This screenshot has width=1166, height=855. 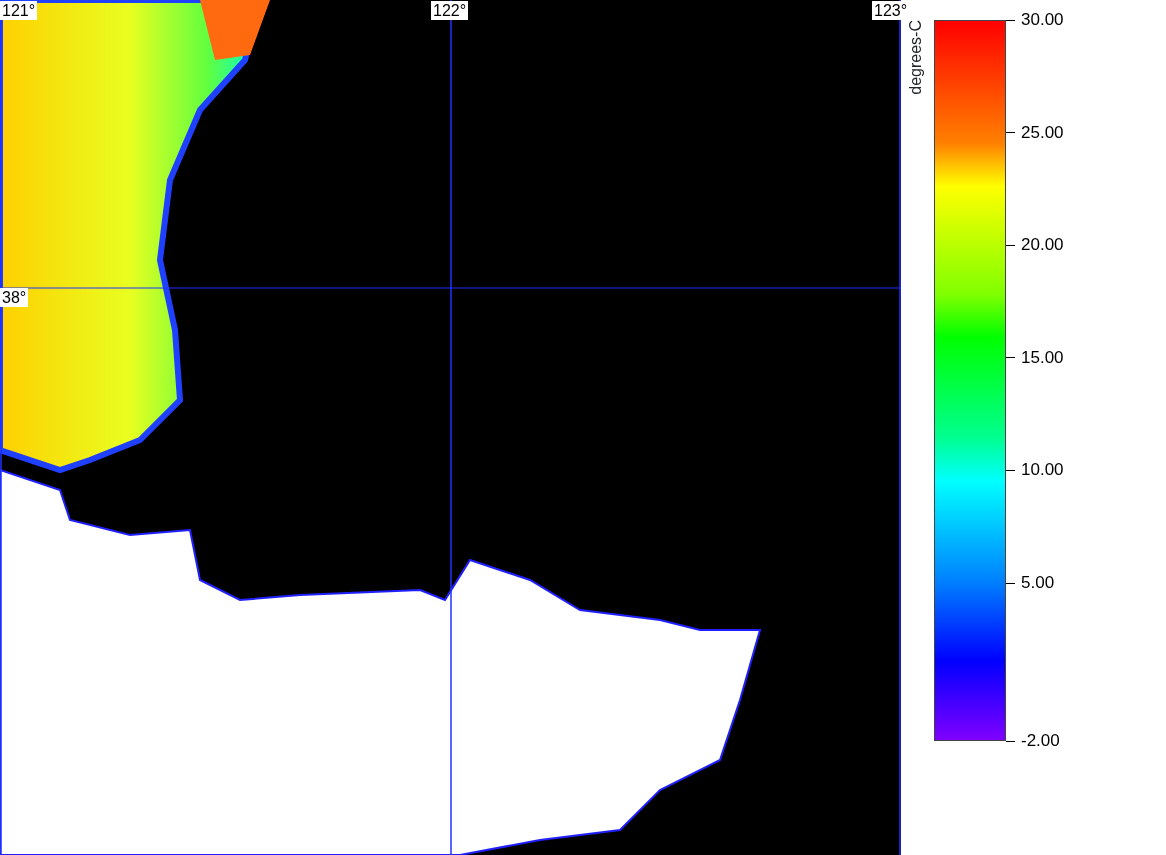 What do you see at coordinates (916, 57) in the screenshot?
I see `colorbar-title: degrees-C` at bounding box center [916, 57].